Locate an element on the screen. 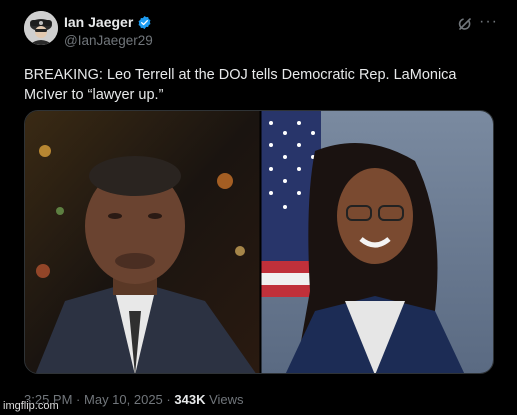 This screenshot has height=415, width=517. more-icon: ··· is located at coordinates (488, 22).